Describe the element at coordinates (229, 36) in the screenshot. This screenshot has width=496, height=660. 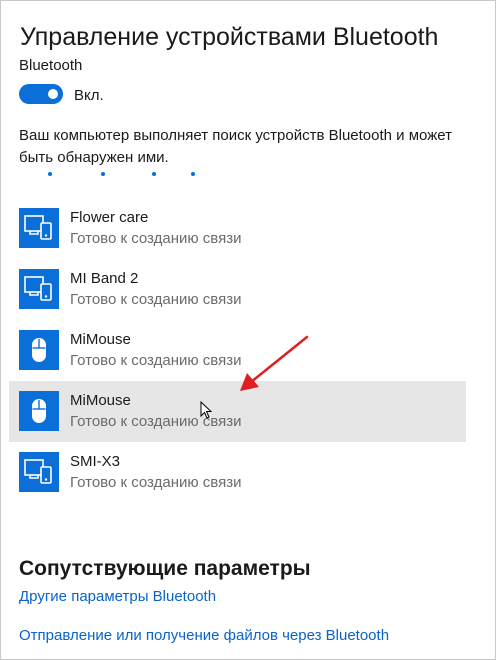
I see `page-title: Управление устройствами Bluetooth` at that location.